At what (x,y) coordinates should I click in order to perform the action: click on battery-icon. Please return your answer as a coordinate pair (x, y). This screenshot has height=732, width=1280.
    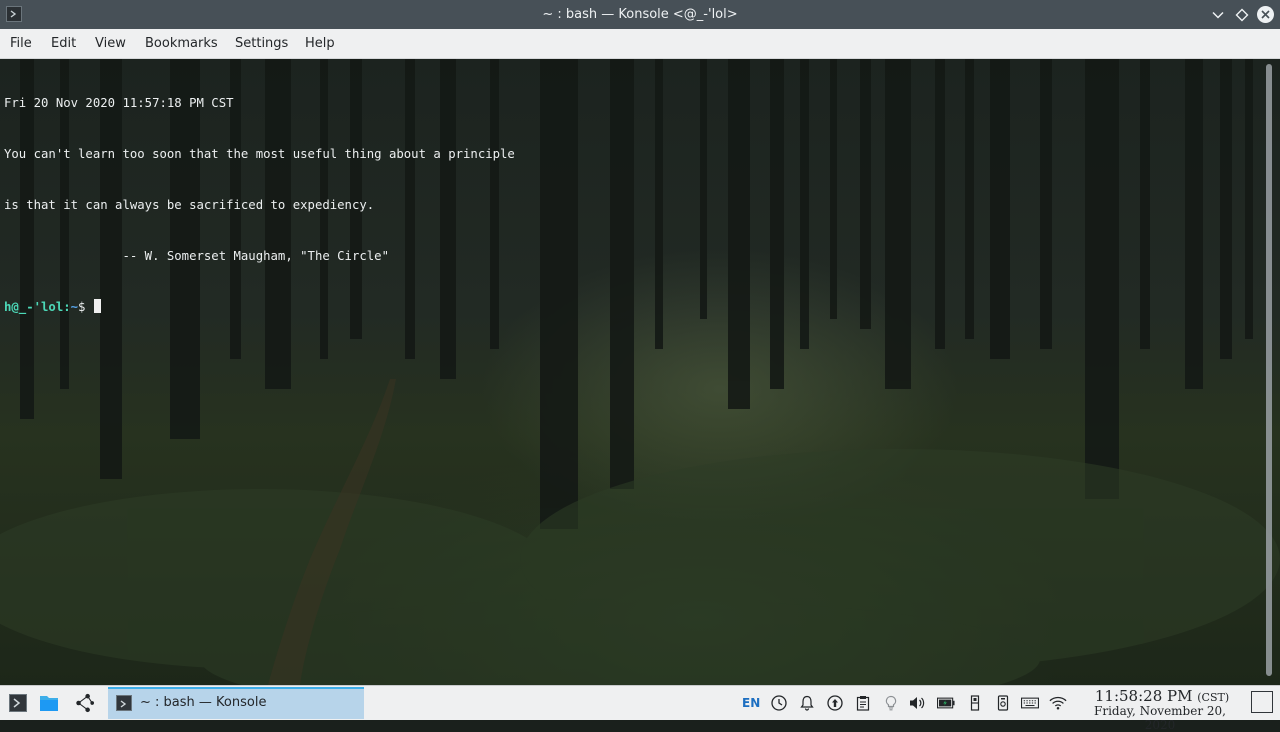
    Looking at the image, I should click on (946, 703).